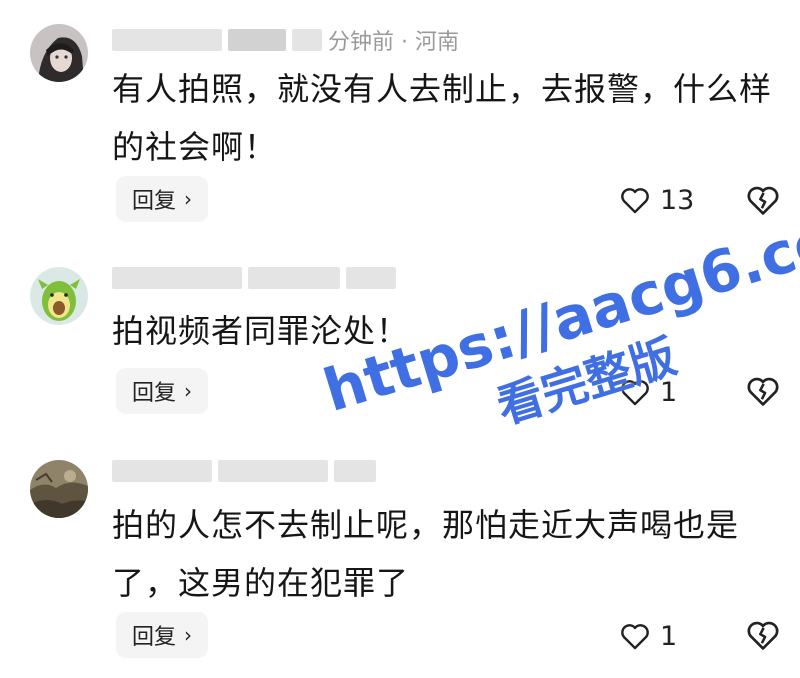 This screenshot has height=678, width=800. Describe the element at coordinates (261, 331) in the screenshot. I see `comment-text-2: 拍视频者同罪沦处！` at that location.